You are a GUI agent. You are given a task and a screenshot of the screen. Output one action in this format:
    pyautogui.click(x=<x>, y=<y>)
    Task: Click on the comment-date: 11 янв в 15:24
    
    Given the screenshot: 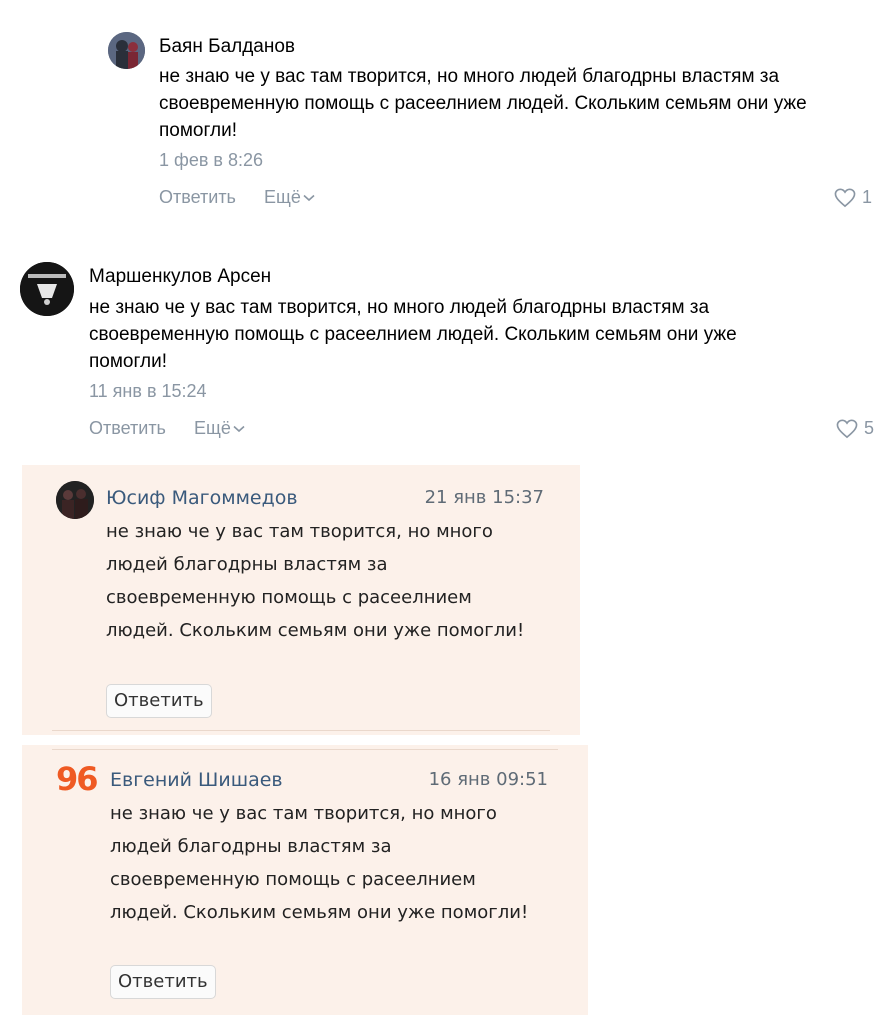 What is the action you would take?
    pyautogui.click(x=148, y=391)
    